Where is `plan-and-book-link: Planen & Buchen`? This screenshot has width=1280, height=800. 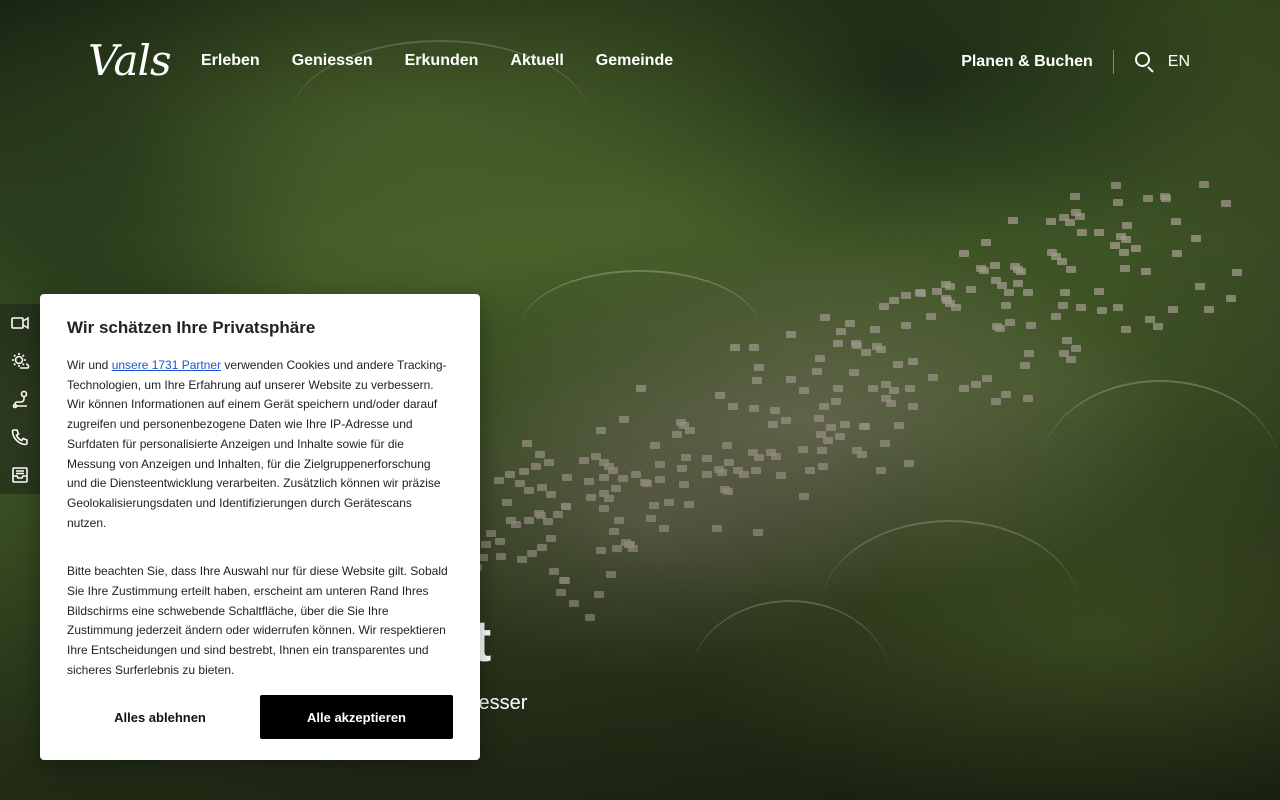 plan-and-book-link: Planen & Buchen is located at coordinates (1037, 62).